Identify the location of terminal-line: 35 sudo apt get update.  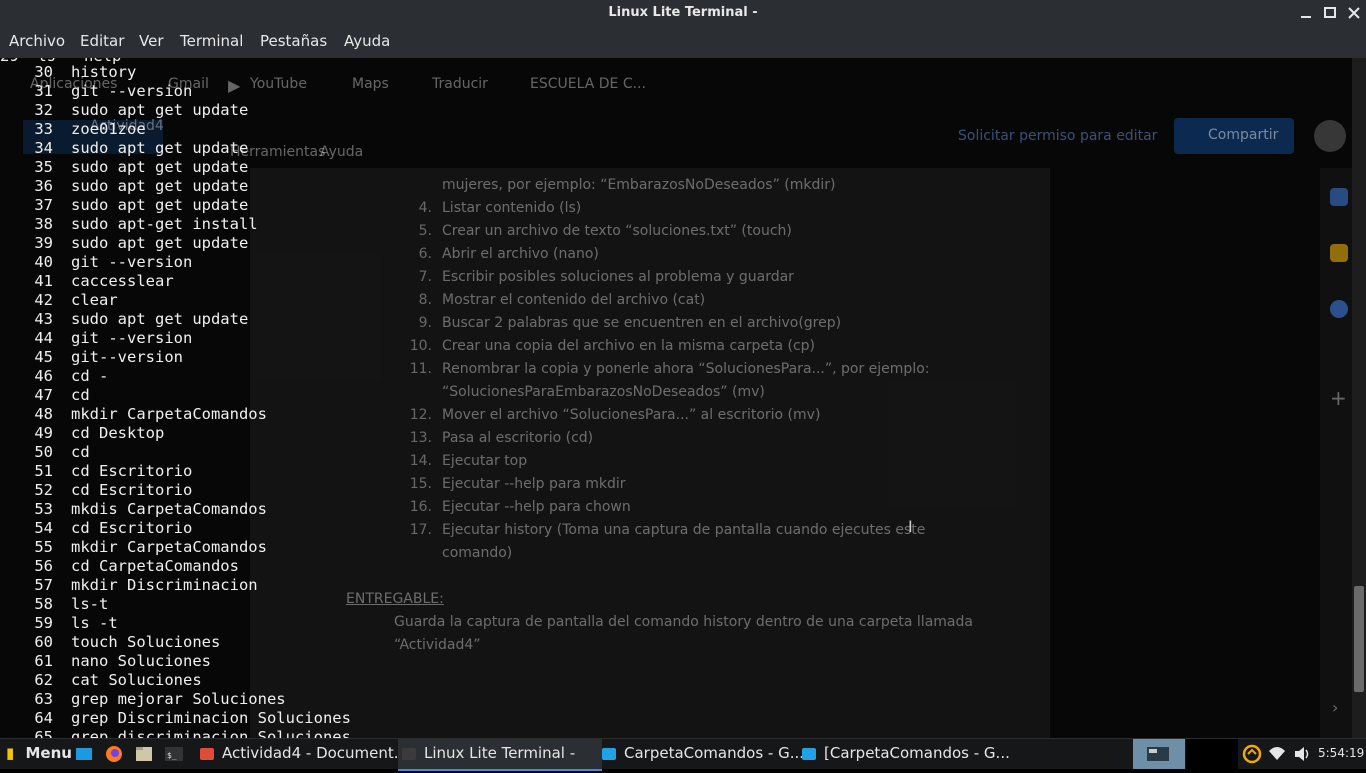
(124, 167).